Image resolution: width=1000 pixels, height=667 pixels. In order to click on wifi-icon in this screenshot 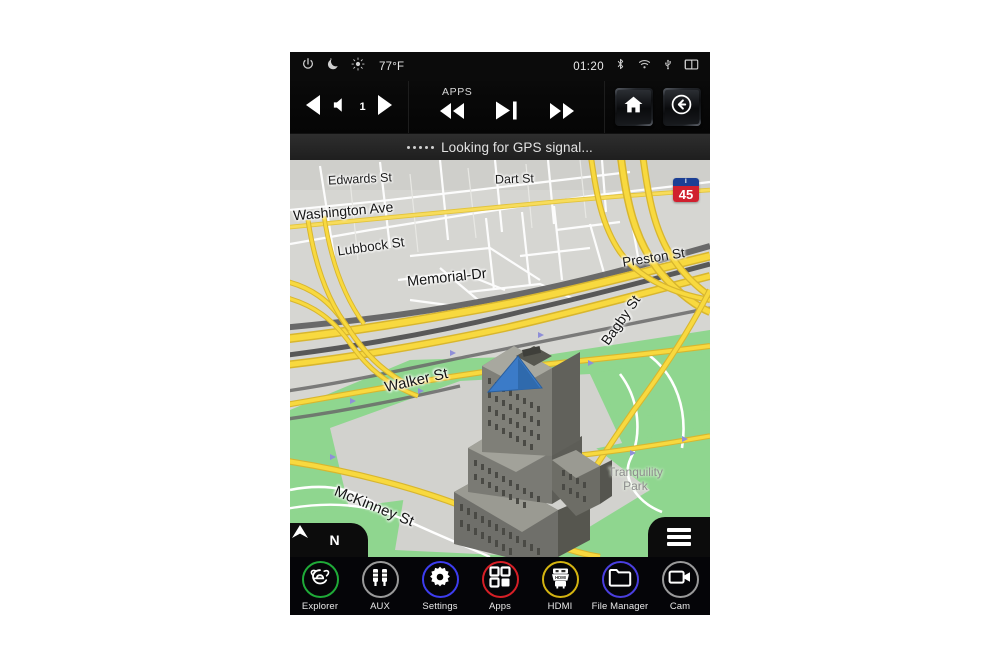, I will do `click(644, 66)`.